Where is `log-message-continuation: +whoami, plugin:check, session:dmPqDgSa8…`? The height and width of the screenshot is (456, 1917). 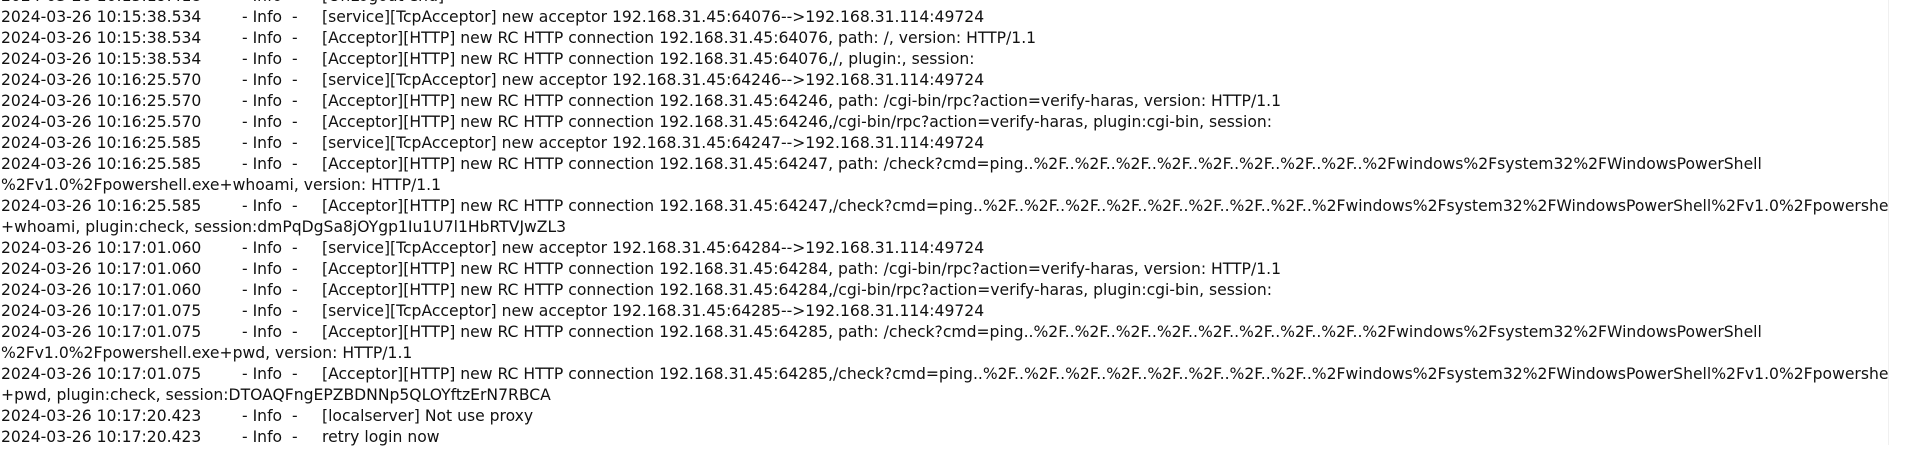 log-message-continuation: +whoami, plugin:check, session:dmPqDgSa8… is located at coordinates (284, 227).